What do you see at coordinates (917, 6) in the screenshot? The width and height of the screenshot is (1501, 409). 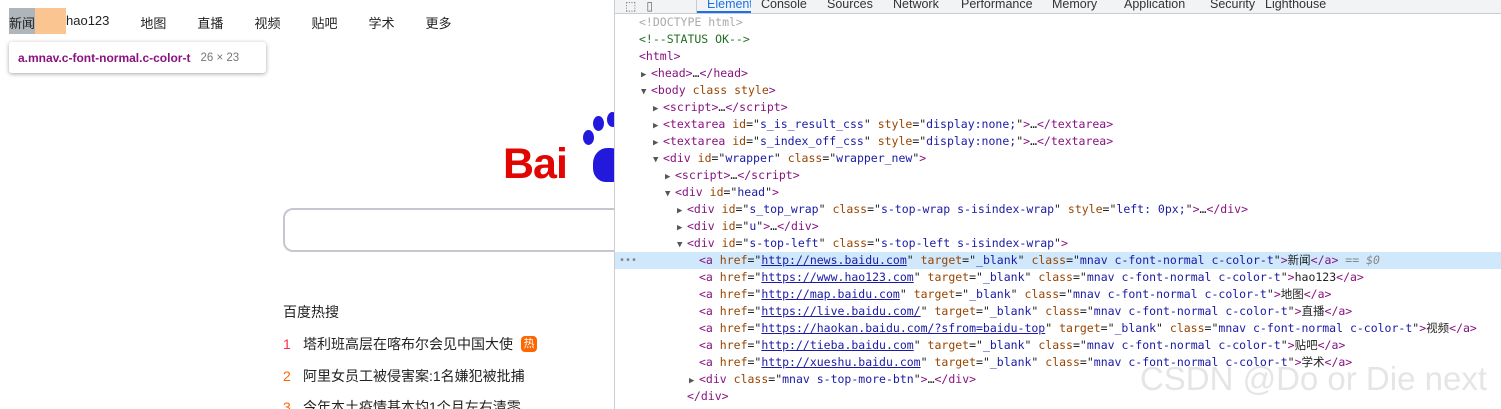 I see `tab-network: Network` at bounding box center [917, 6].